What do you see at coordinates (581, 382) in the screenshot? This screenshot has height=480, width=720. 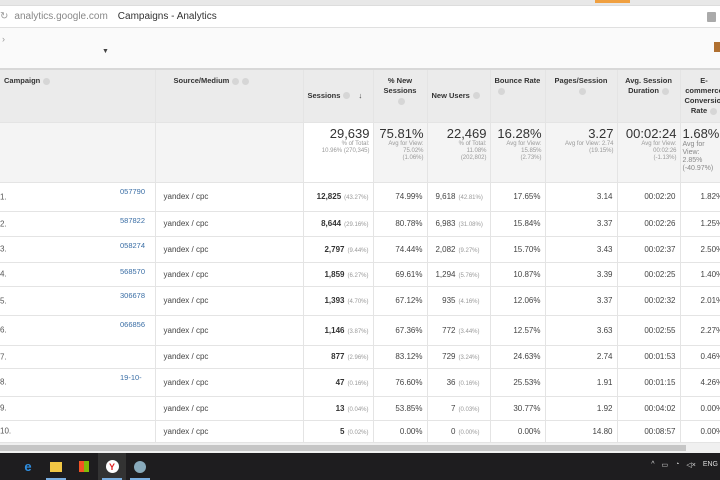 I see `cell-pages-session: 1.91` at bounding box center [581, 382].